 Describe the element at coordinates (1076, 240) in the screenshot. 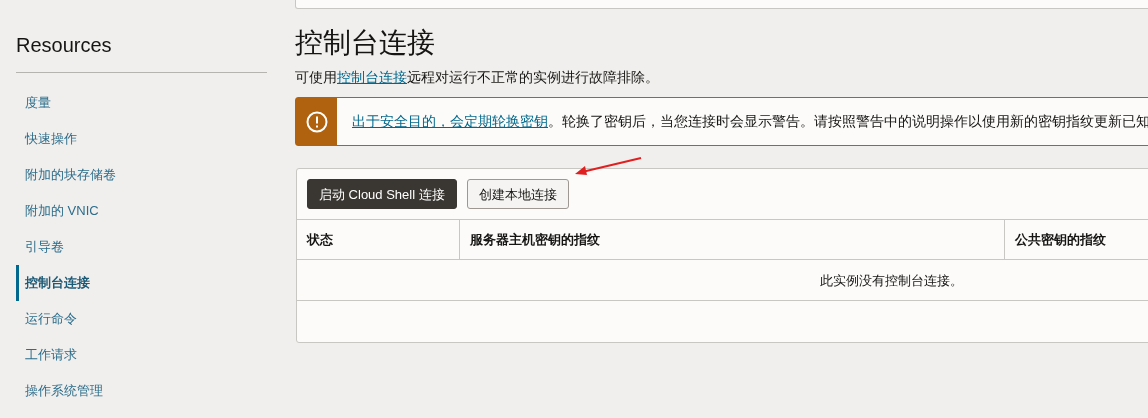

I see `column-header: 公共密钥的指纹` at that location.